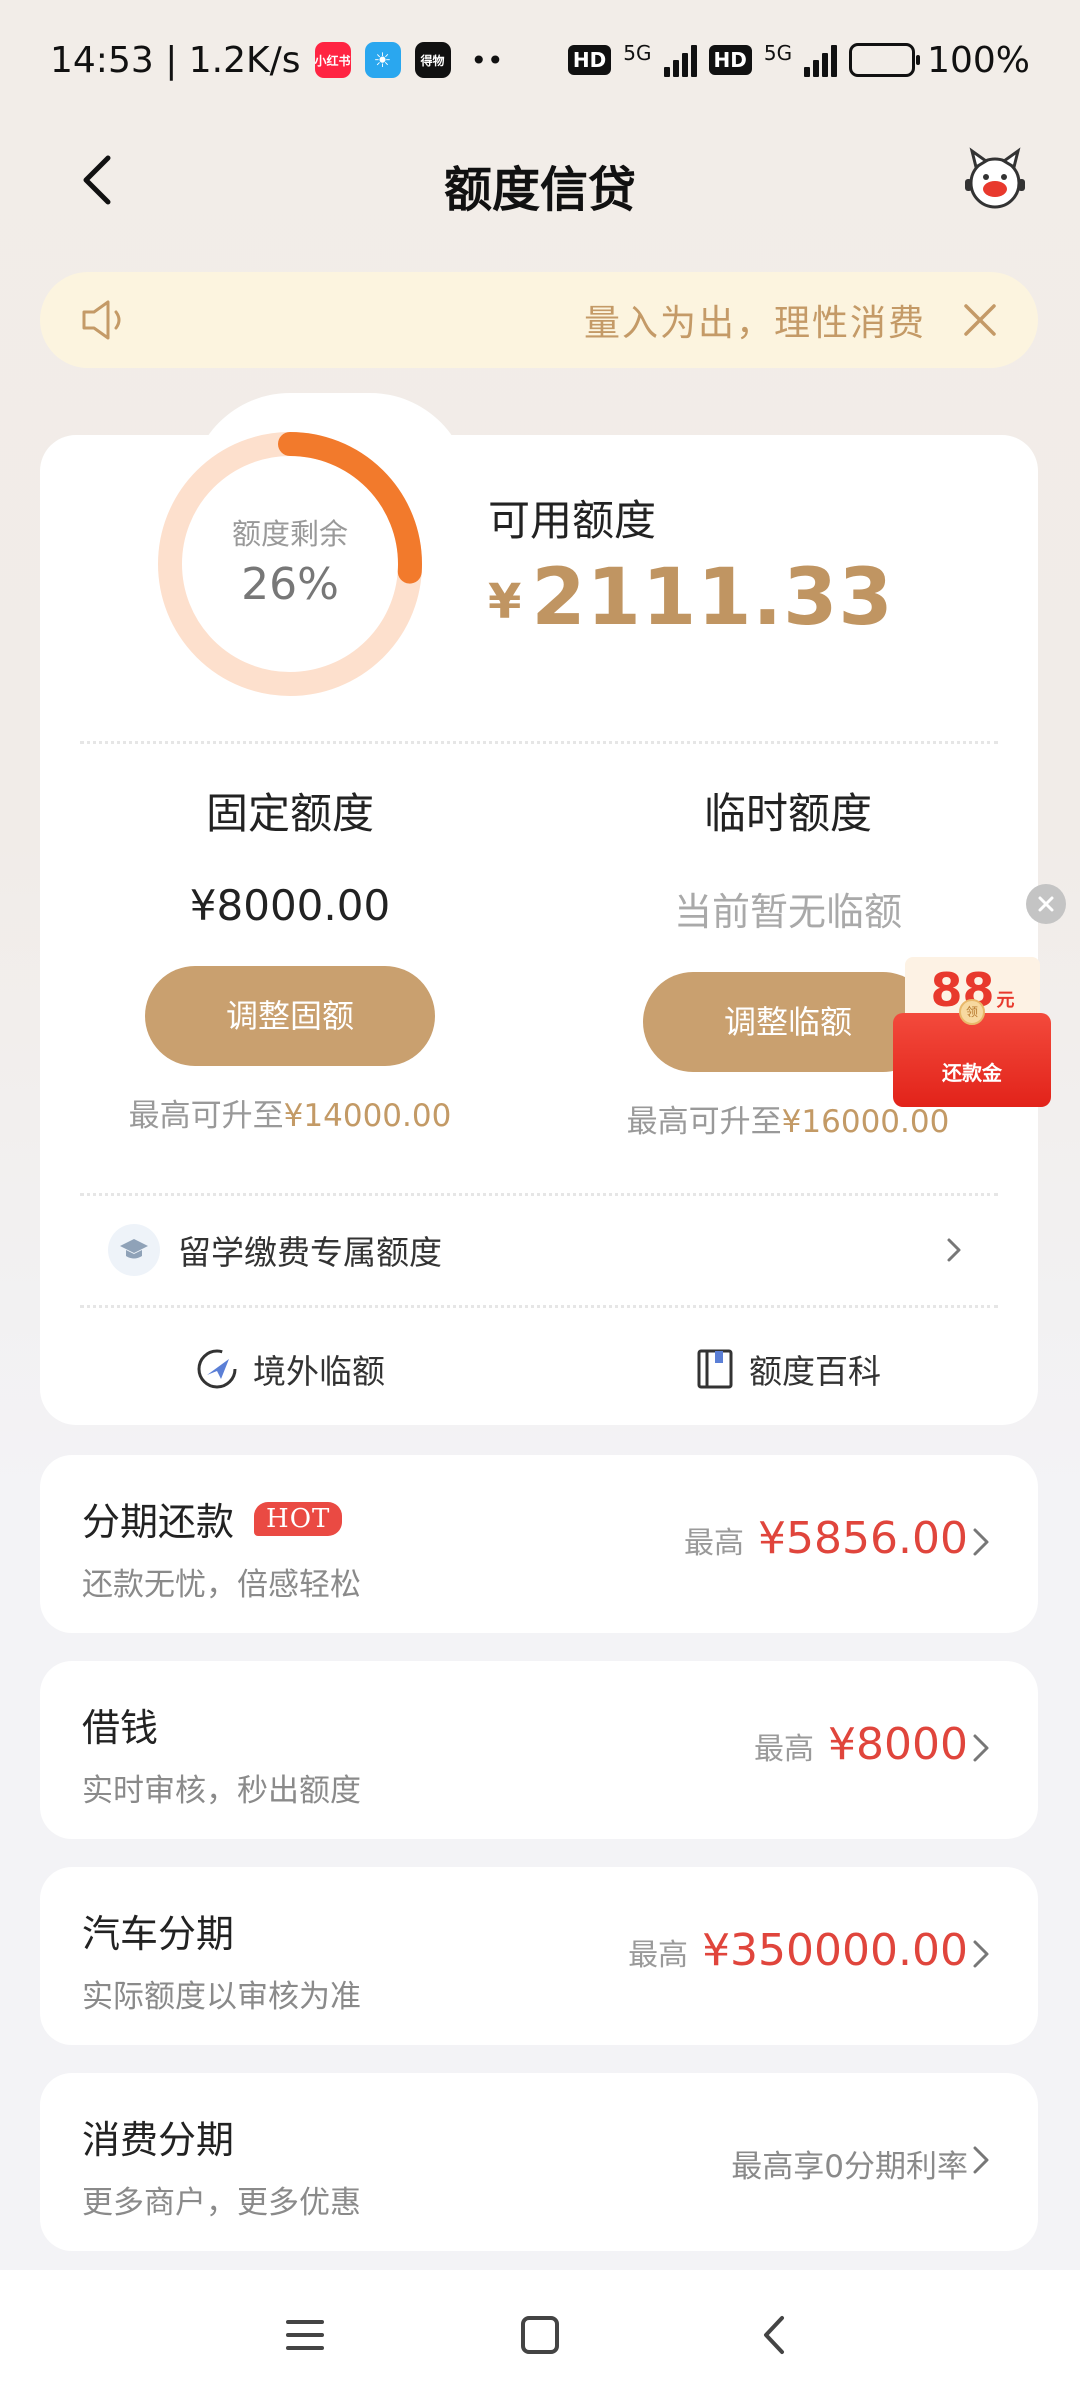  What do you see at coordinates (289, 534) in the screenshot?
I see `ring-label: 额度剩余` at bounding box center [289, 534].